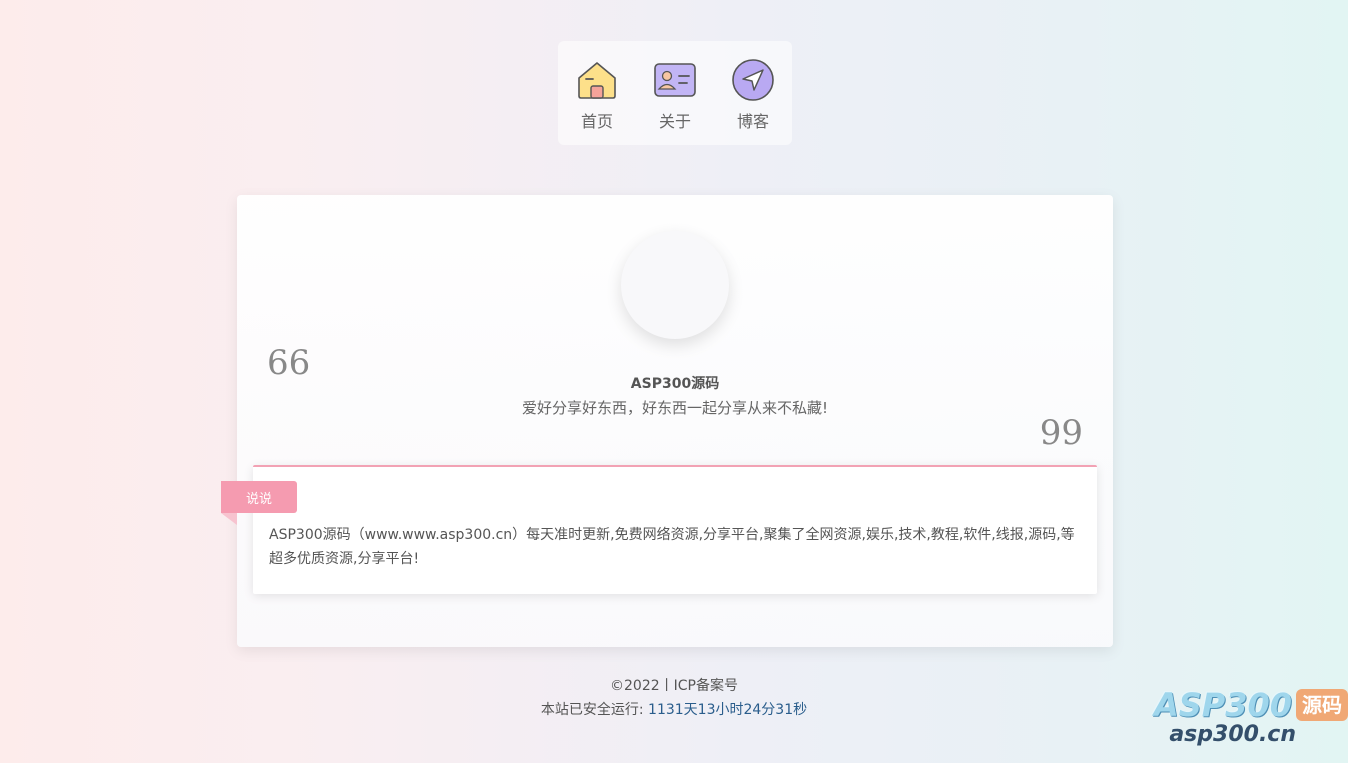 The image size is (1348, 763). I want to click on avatar, so click(675, 285).